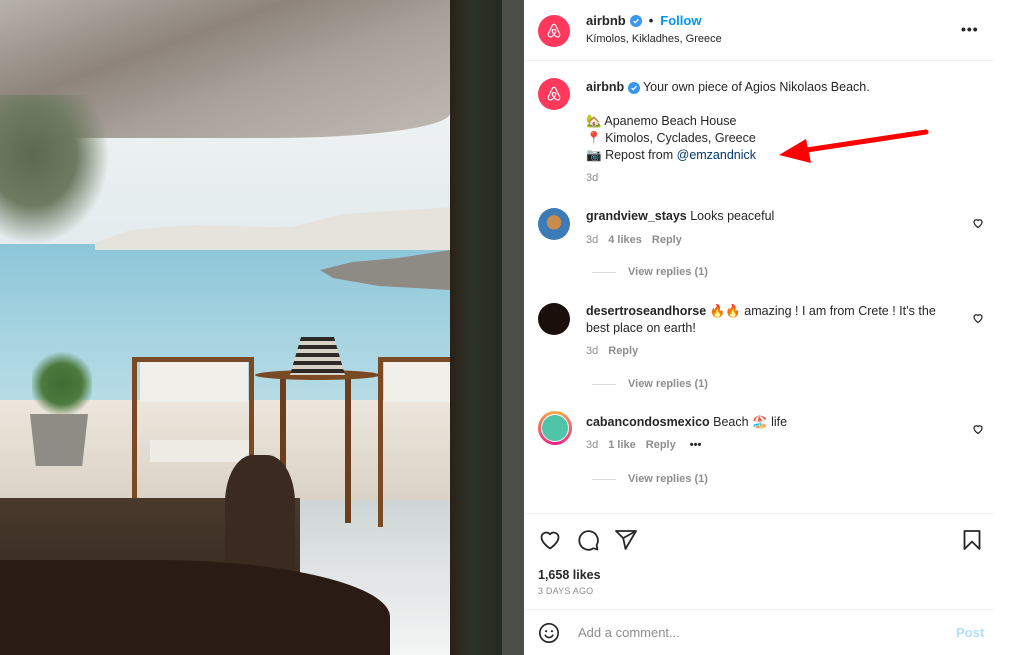  Describe the element at coordinates (625, 240) in the screenshot. I see `comment-likes: 4 likes` at that location.